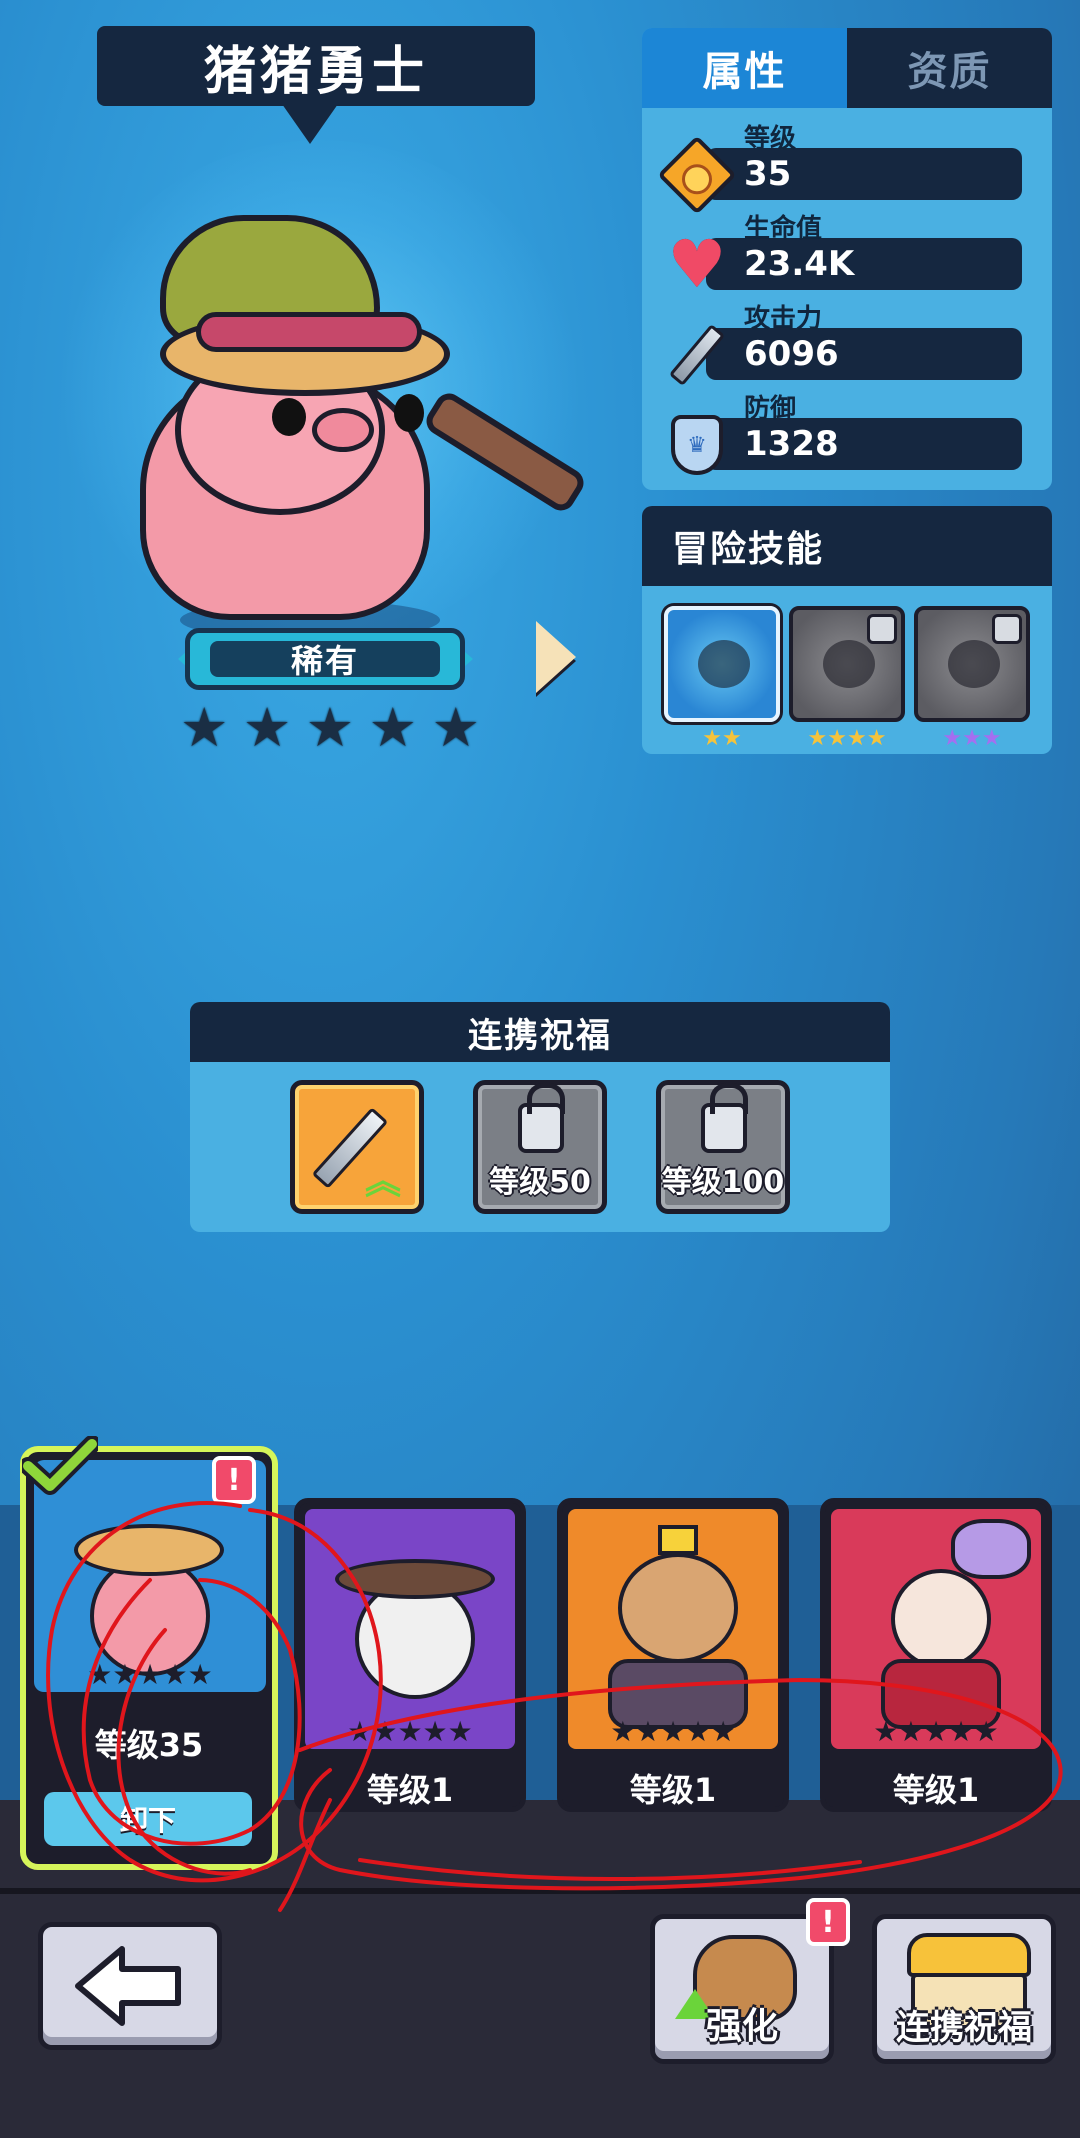 The width and height of the screenshot is (1080, 2138). Describe the element at coordinates (770, 409) in the screenshot. I see `stat-label: 防御` at that location.